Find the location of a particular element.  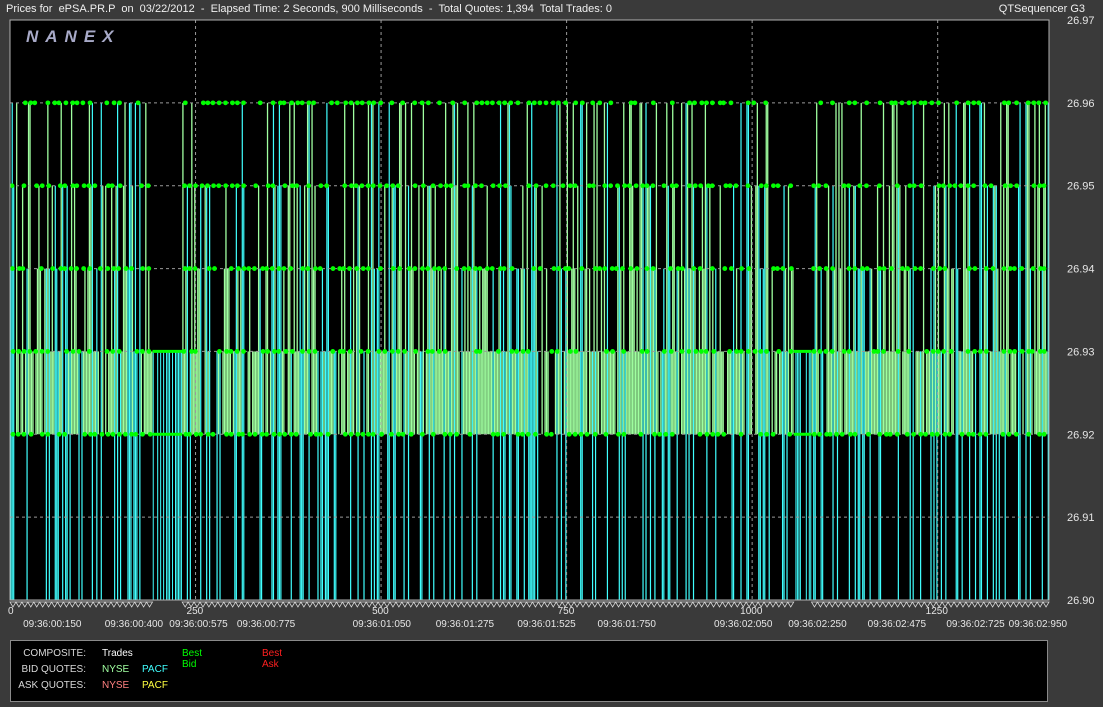

legend-bid-label: BID QUOTES: is located at coordinates (53, 669).